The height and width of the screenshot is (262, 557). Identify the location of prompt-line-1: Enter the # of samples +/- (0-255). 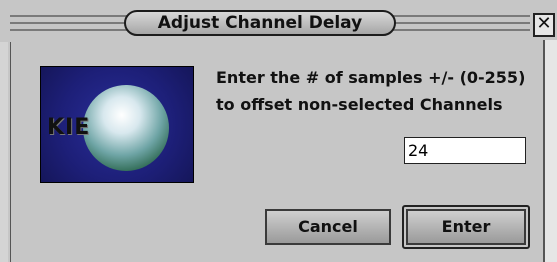
(371, 77).